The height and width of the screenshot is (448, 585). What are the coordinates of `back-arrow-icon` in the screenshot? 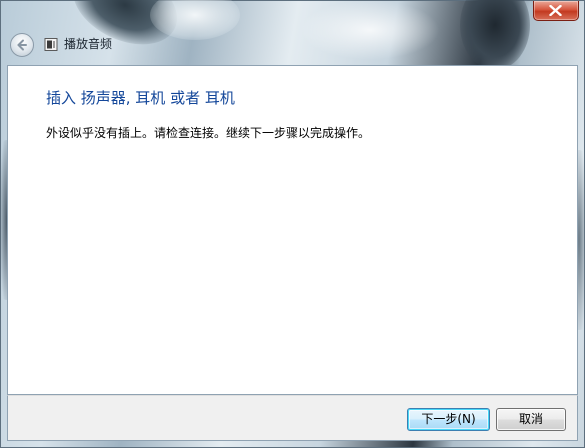 It's located at (22, 45).